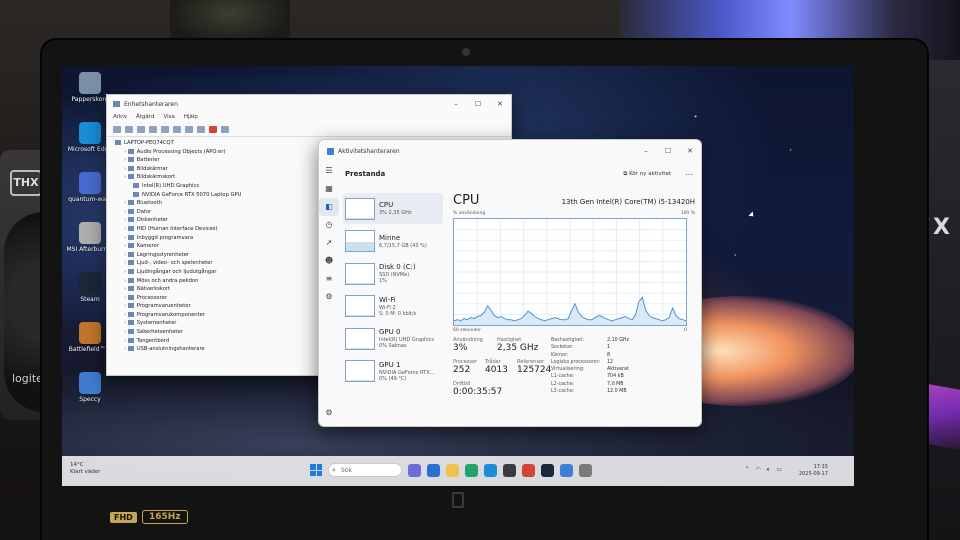  Describe the element at coordinates (165, 129) in the screenshot. I see `help-icon` at that location.